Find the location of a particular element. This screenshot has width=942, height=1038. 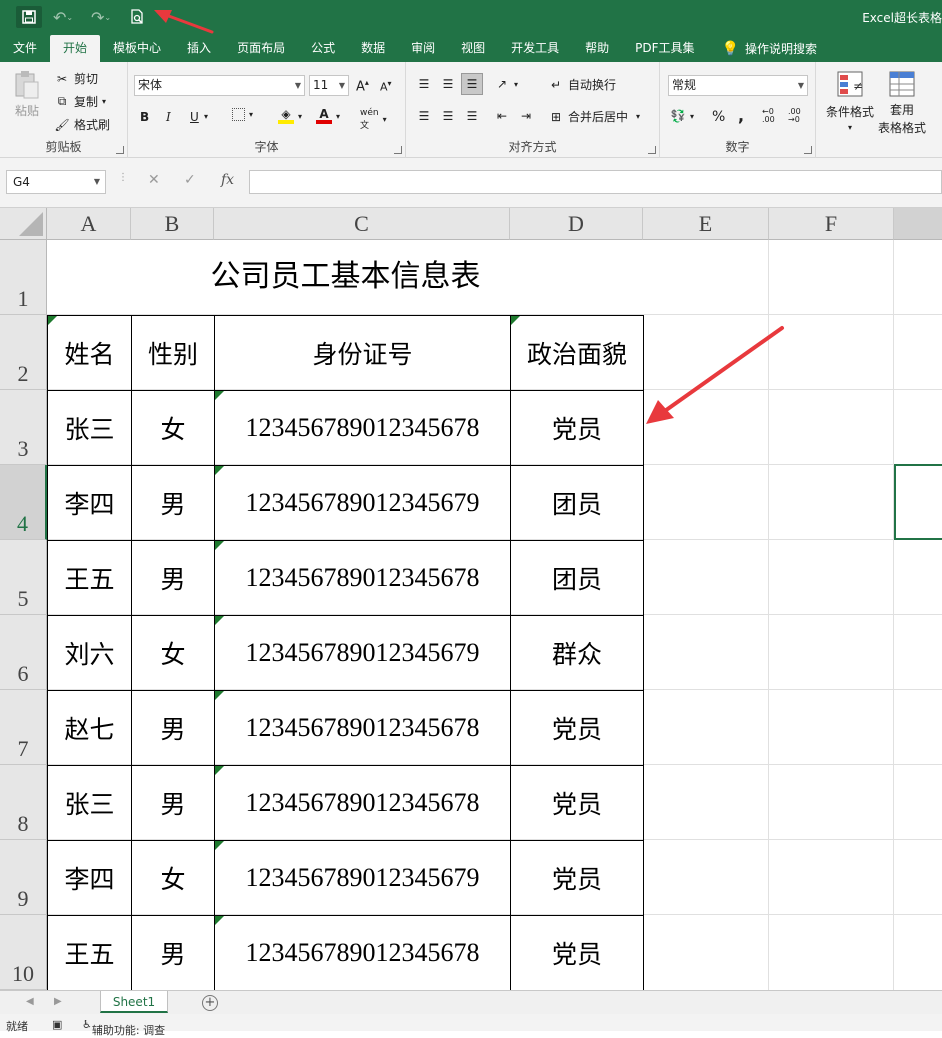

header-cell: 身份证号 is located at coordinates (362, 352).